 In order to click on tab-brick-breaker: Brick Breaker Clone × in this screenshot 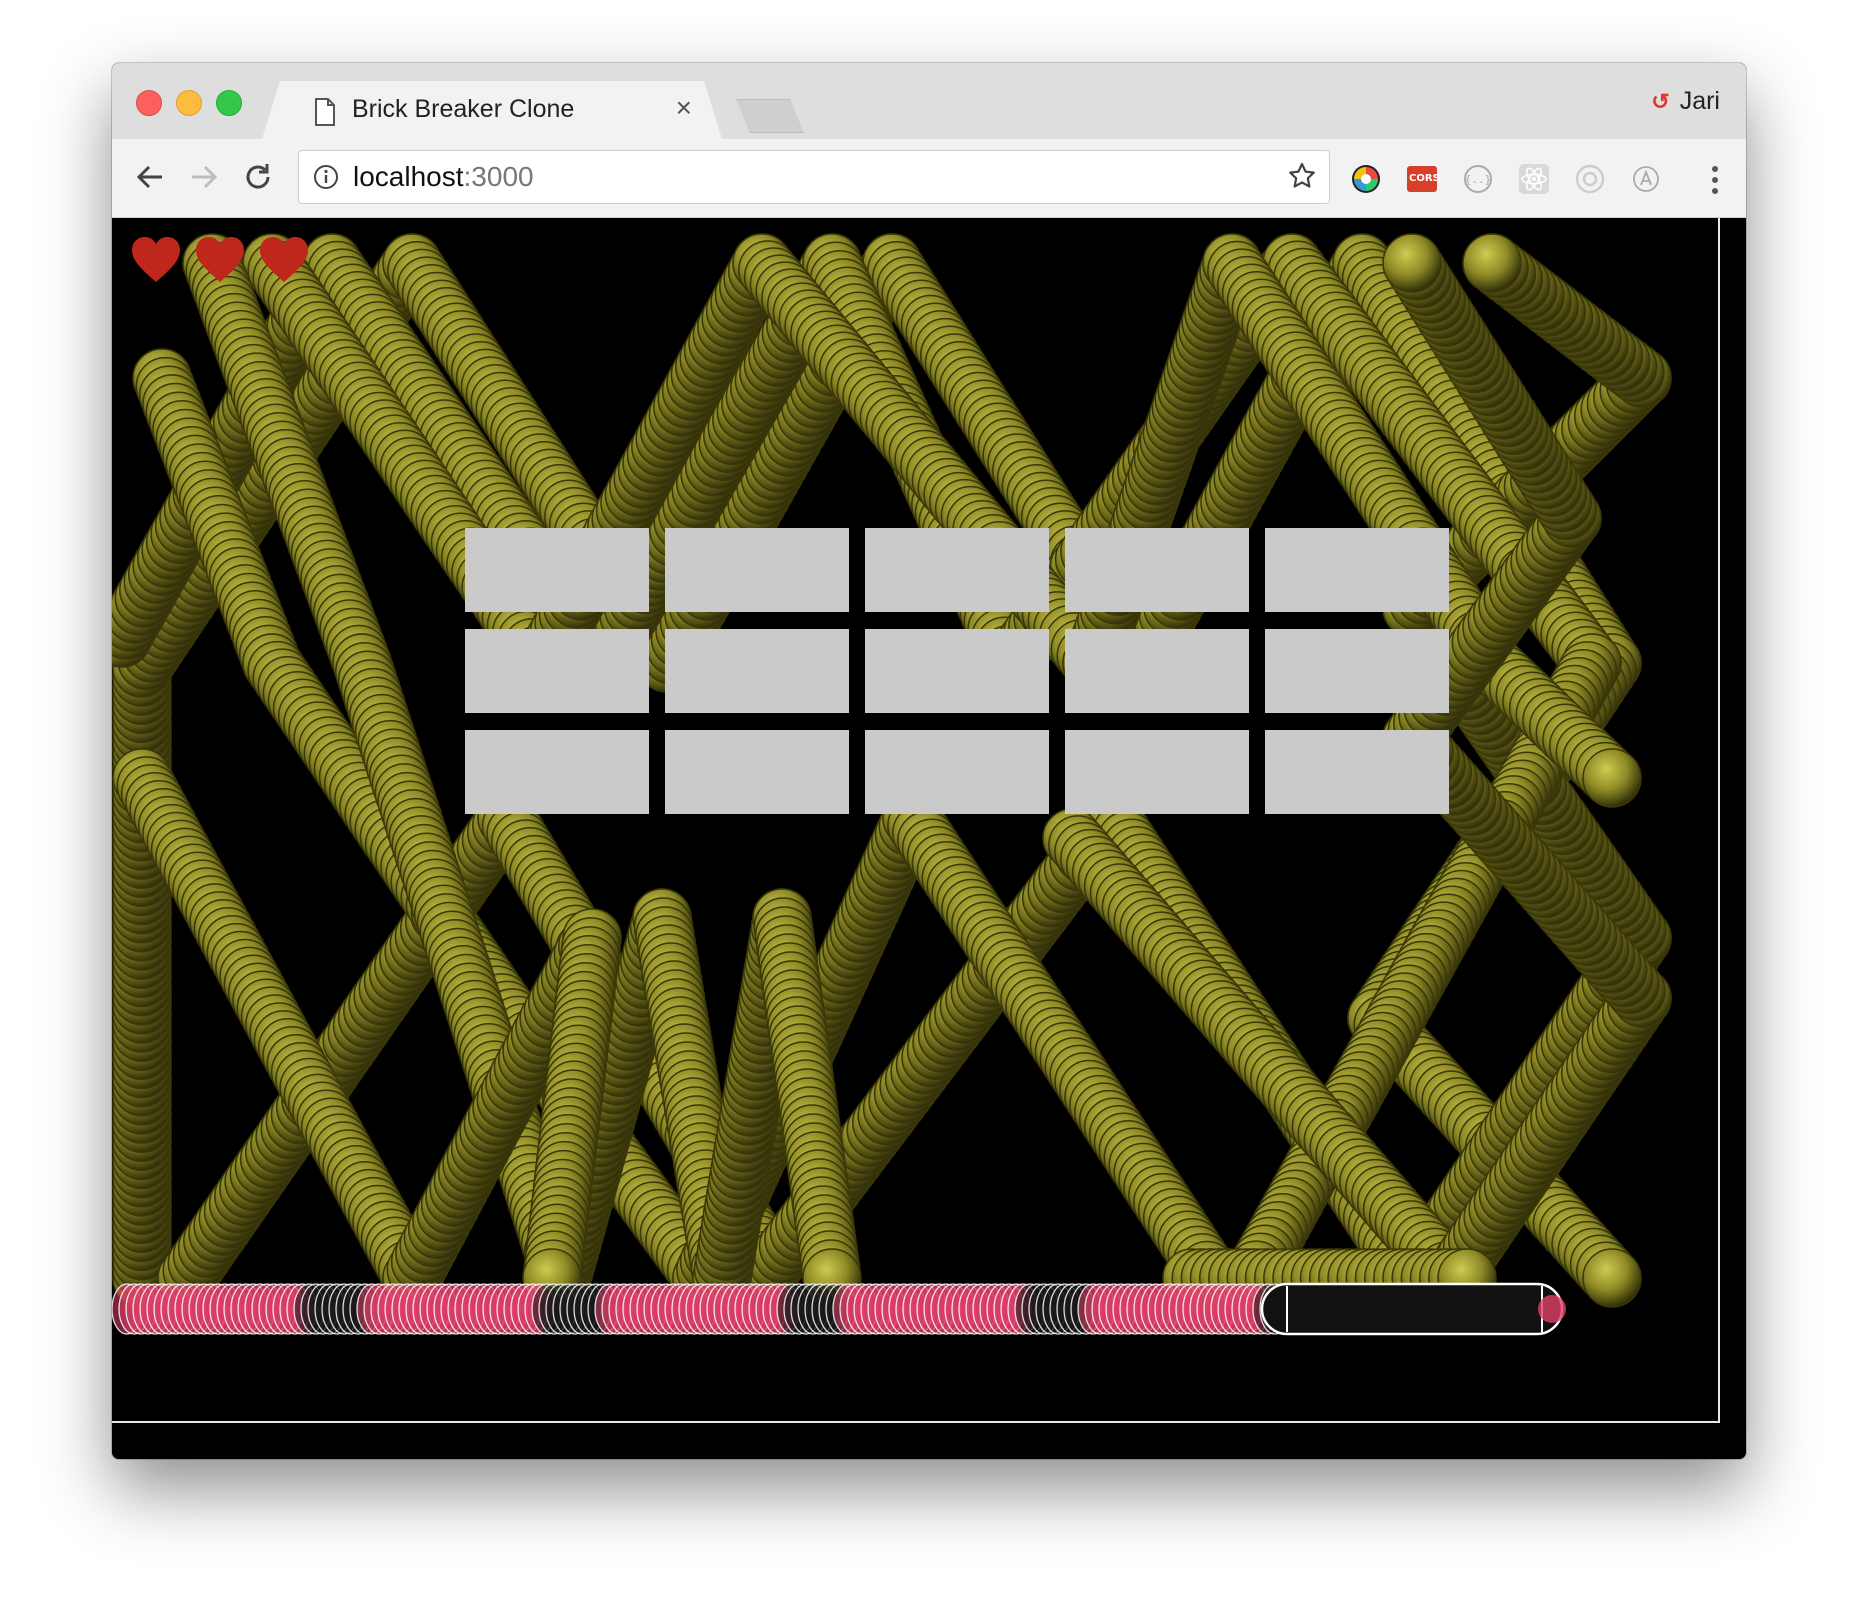, I will do `click(492, 110)`.